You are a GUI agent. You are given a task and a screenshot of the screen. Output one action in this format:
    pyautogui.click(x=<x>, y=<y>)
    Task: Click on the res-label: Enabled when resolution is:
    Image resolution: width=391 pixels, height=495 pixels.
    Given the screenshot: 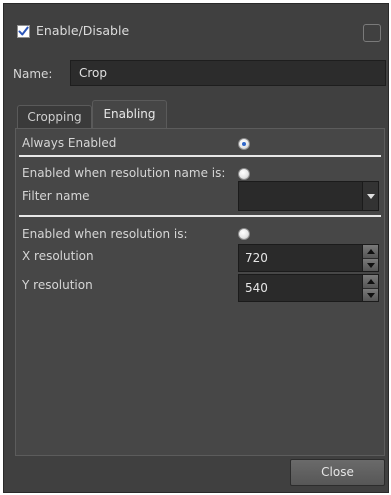 What is the action you would take?
    pyautogui.click(x=105, y=234)
    